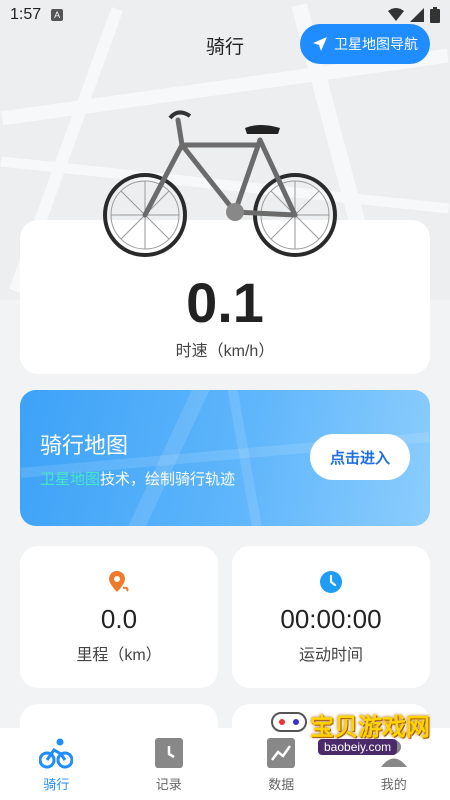 This screenshot has height=800, width=450. I want to click on satellite-nav-label: 卫星地图导航, so click(376, 44).